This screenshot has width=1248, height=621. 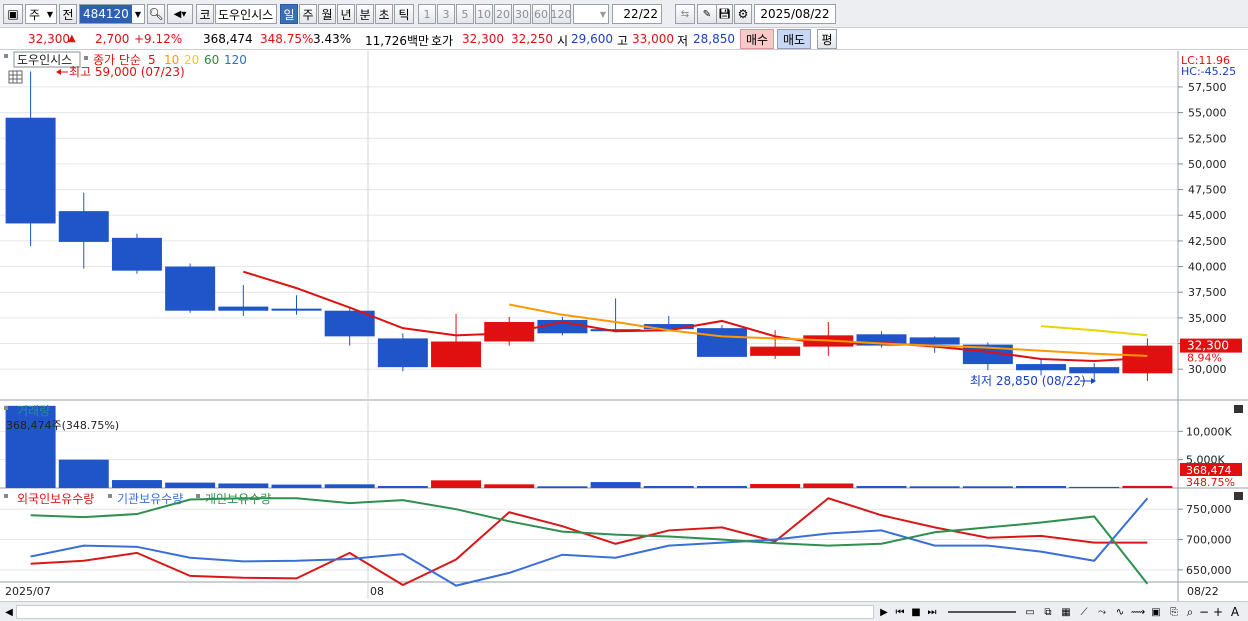 I want to click on tab-year: 년, so click(x=346, y=14).